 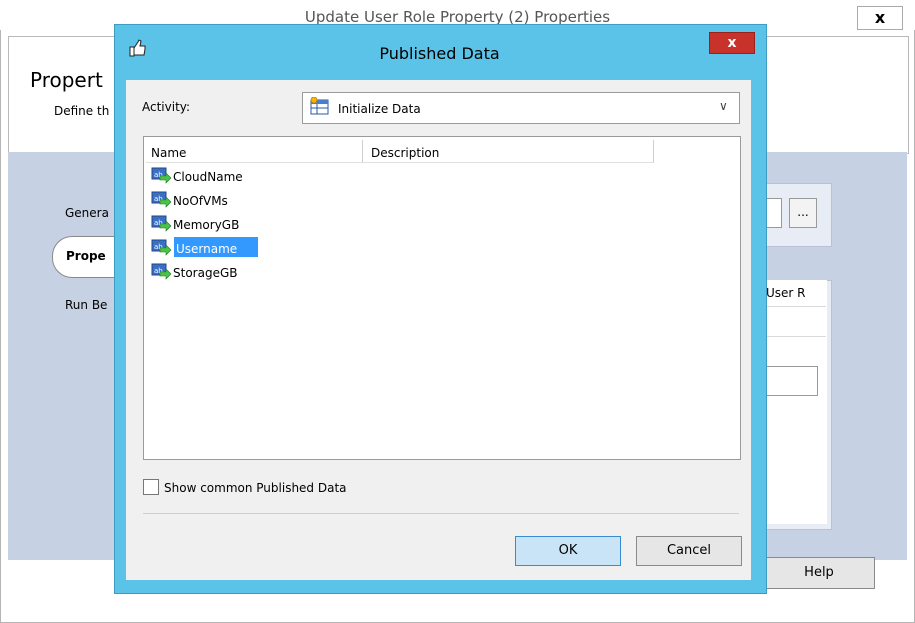 I want to click on background-table-cell-input, so click(x=789, y=381).